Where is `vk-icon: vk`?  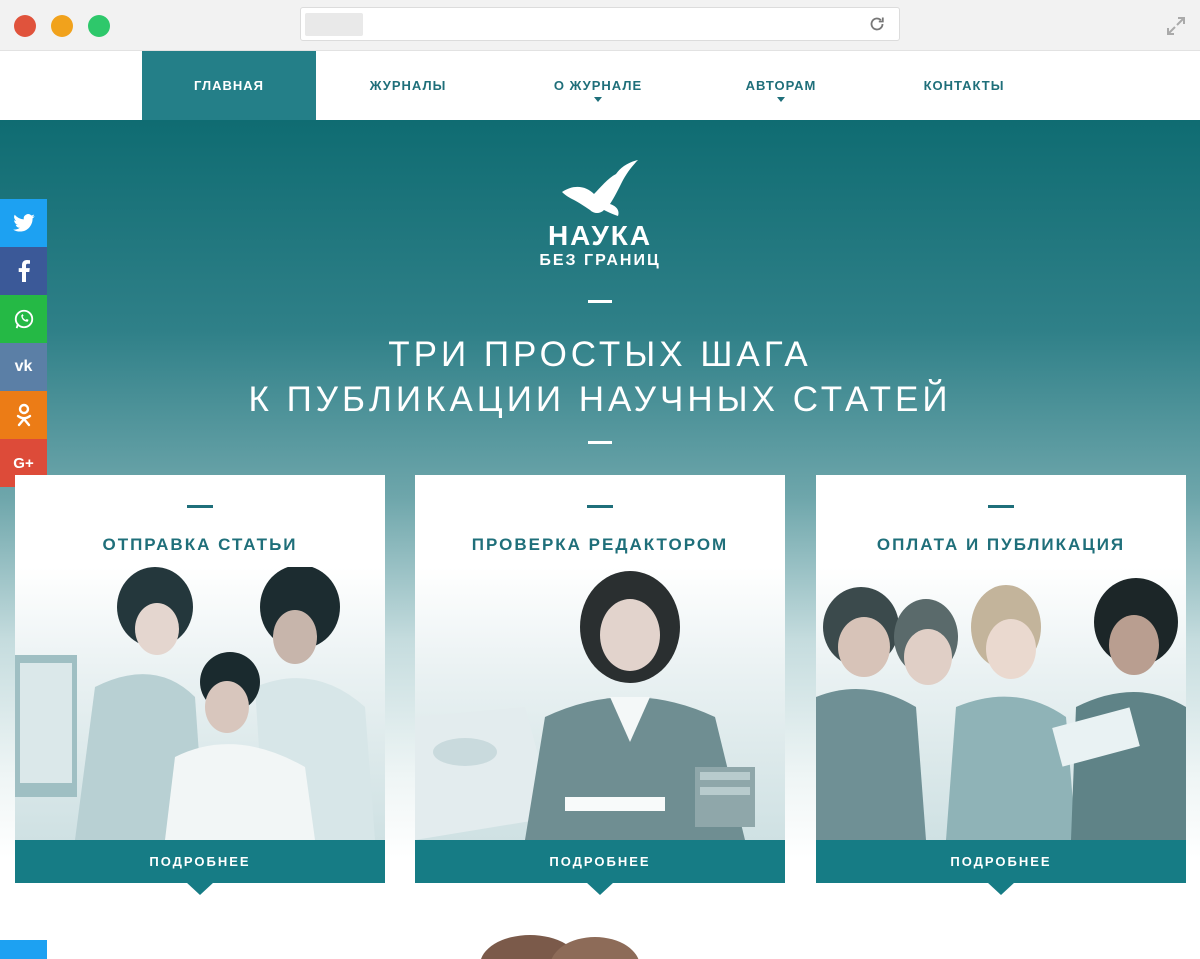
vk-icon: vk is located at coordinates (23, 366).